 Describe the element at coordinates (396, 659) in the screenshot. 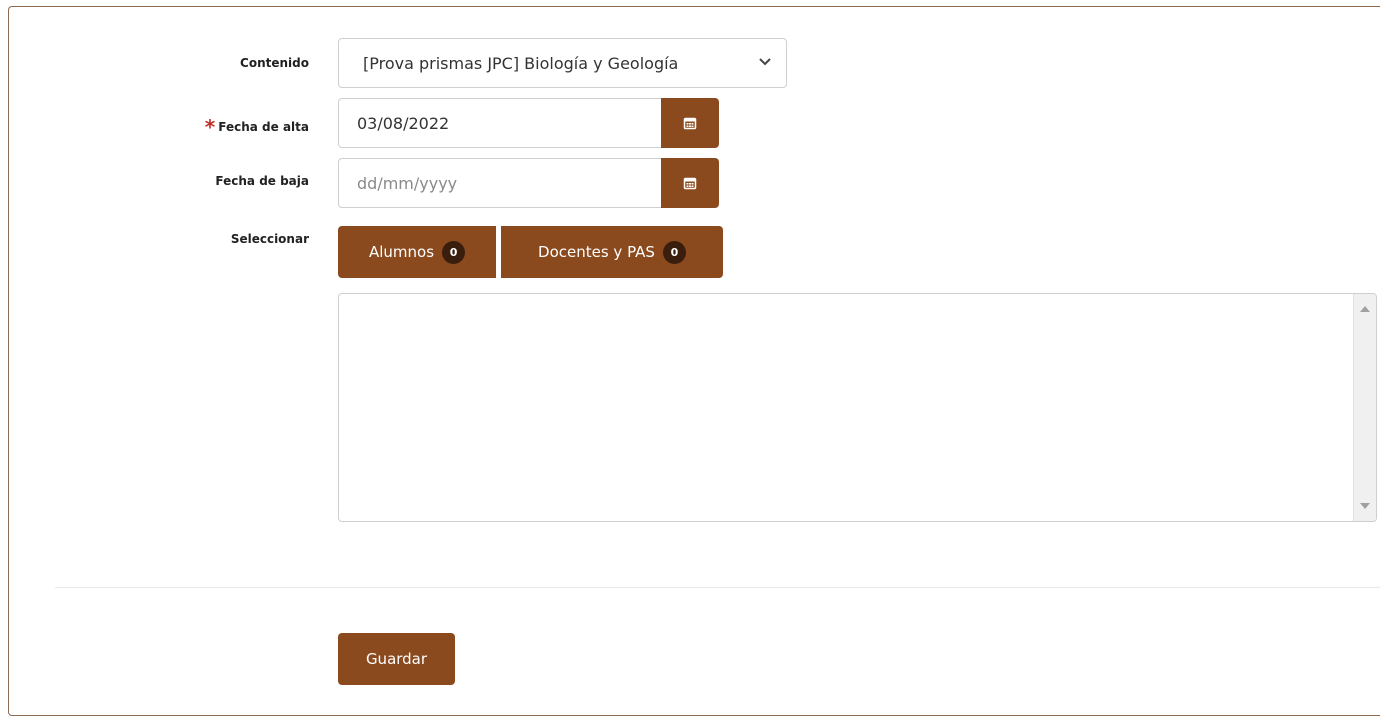

I see `save-button: Guardar` at that location.